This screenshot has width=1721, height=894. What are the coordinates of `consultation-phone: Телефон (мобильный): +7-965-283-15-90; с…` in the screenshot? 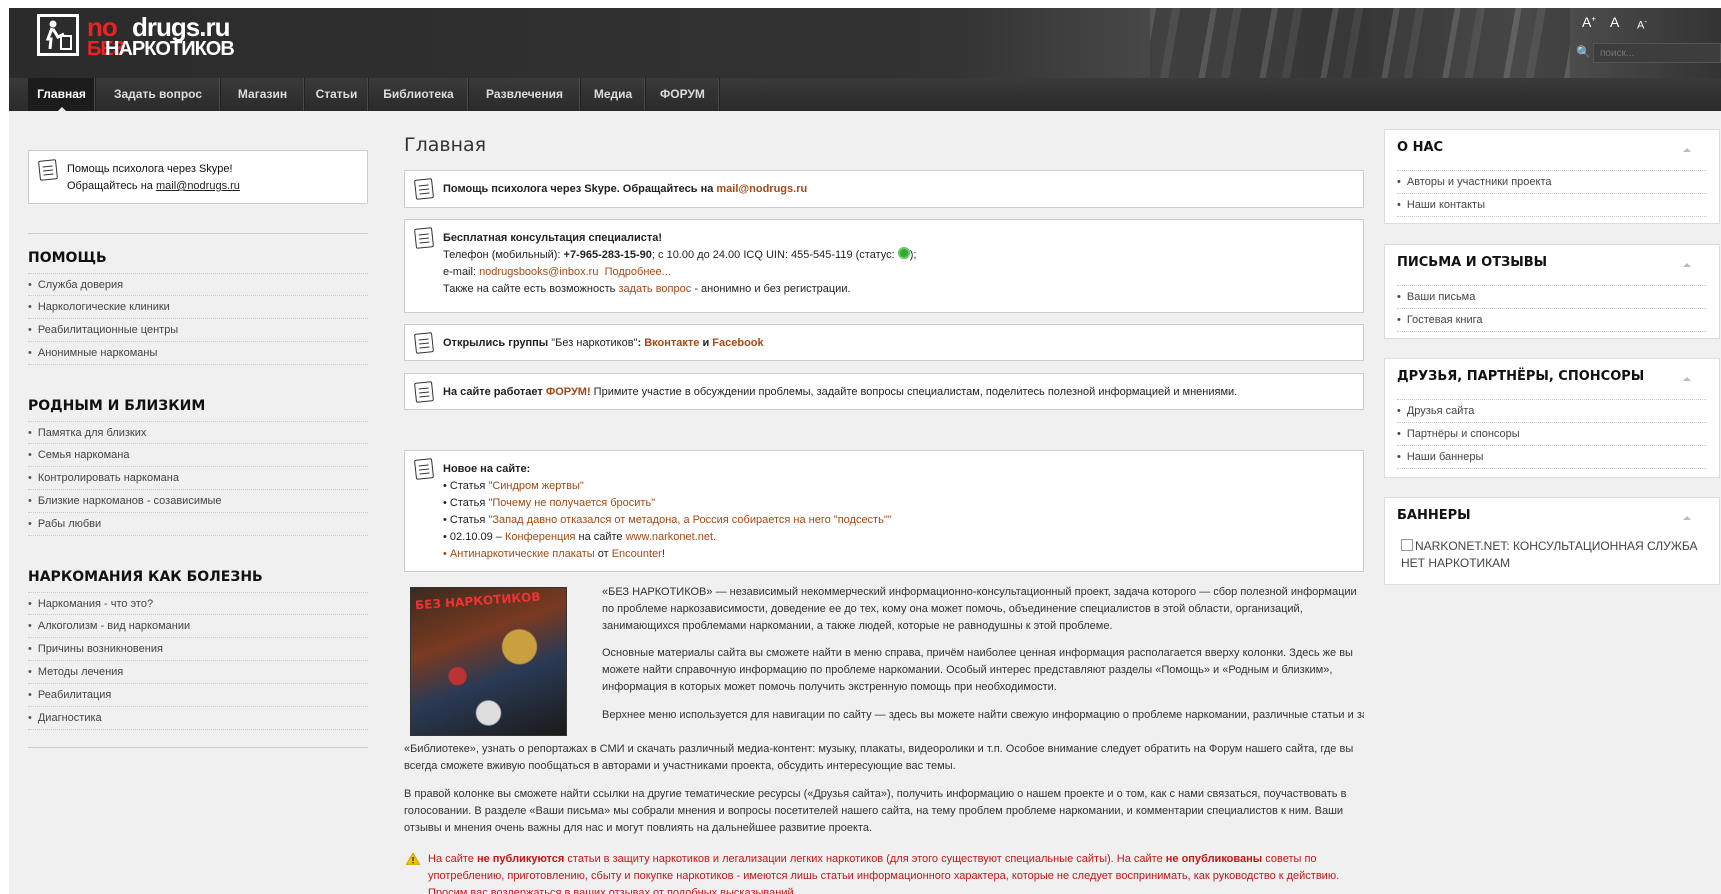 It's located at (680, 254).